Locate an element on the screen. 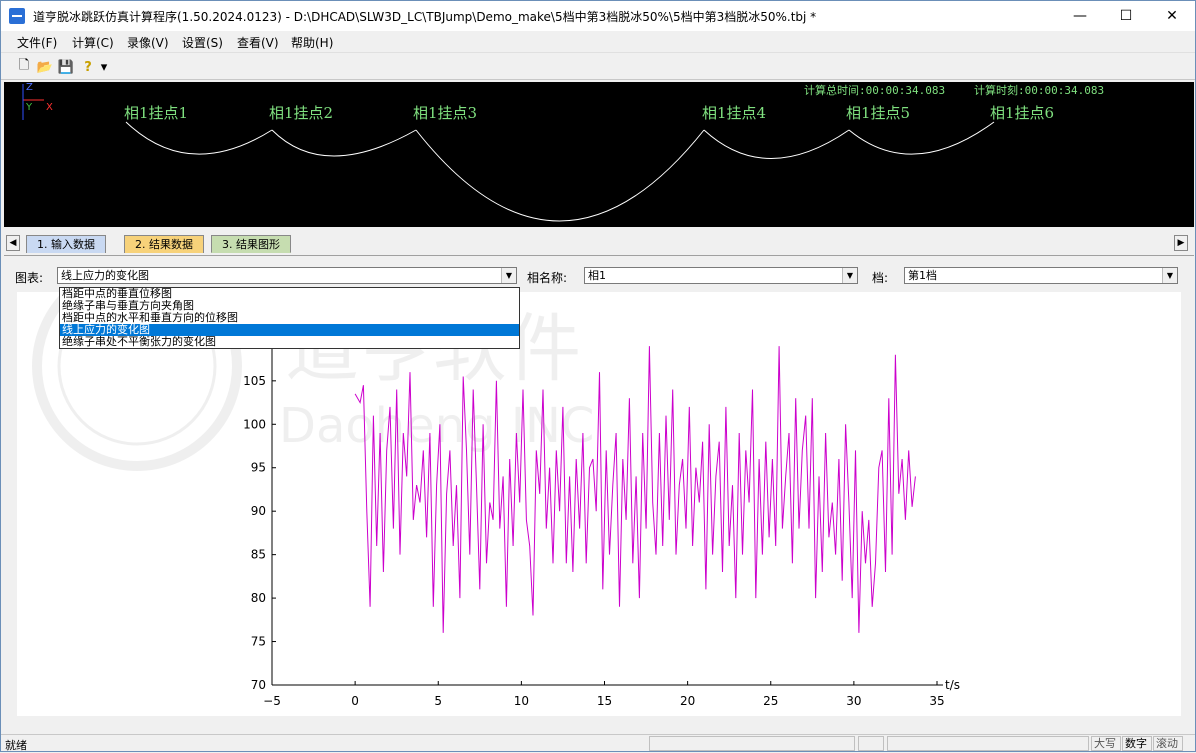 This screenshot has width=1196, height=753. suspension-point-2: 相1挂点2 is located at coordinates (301, 113).